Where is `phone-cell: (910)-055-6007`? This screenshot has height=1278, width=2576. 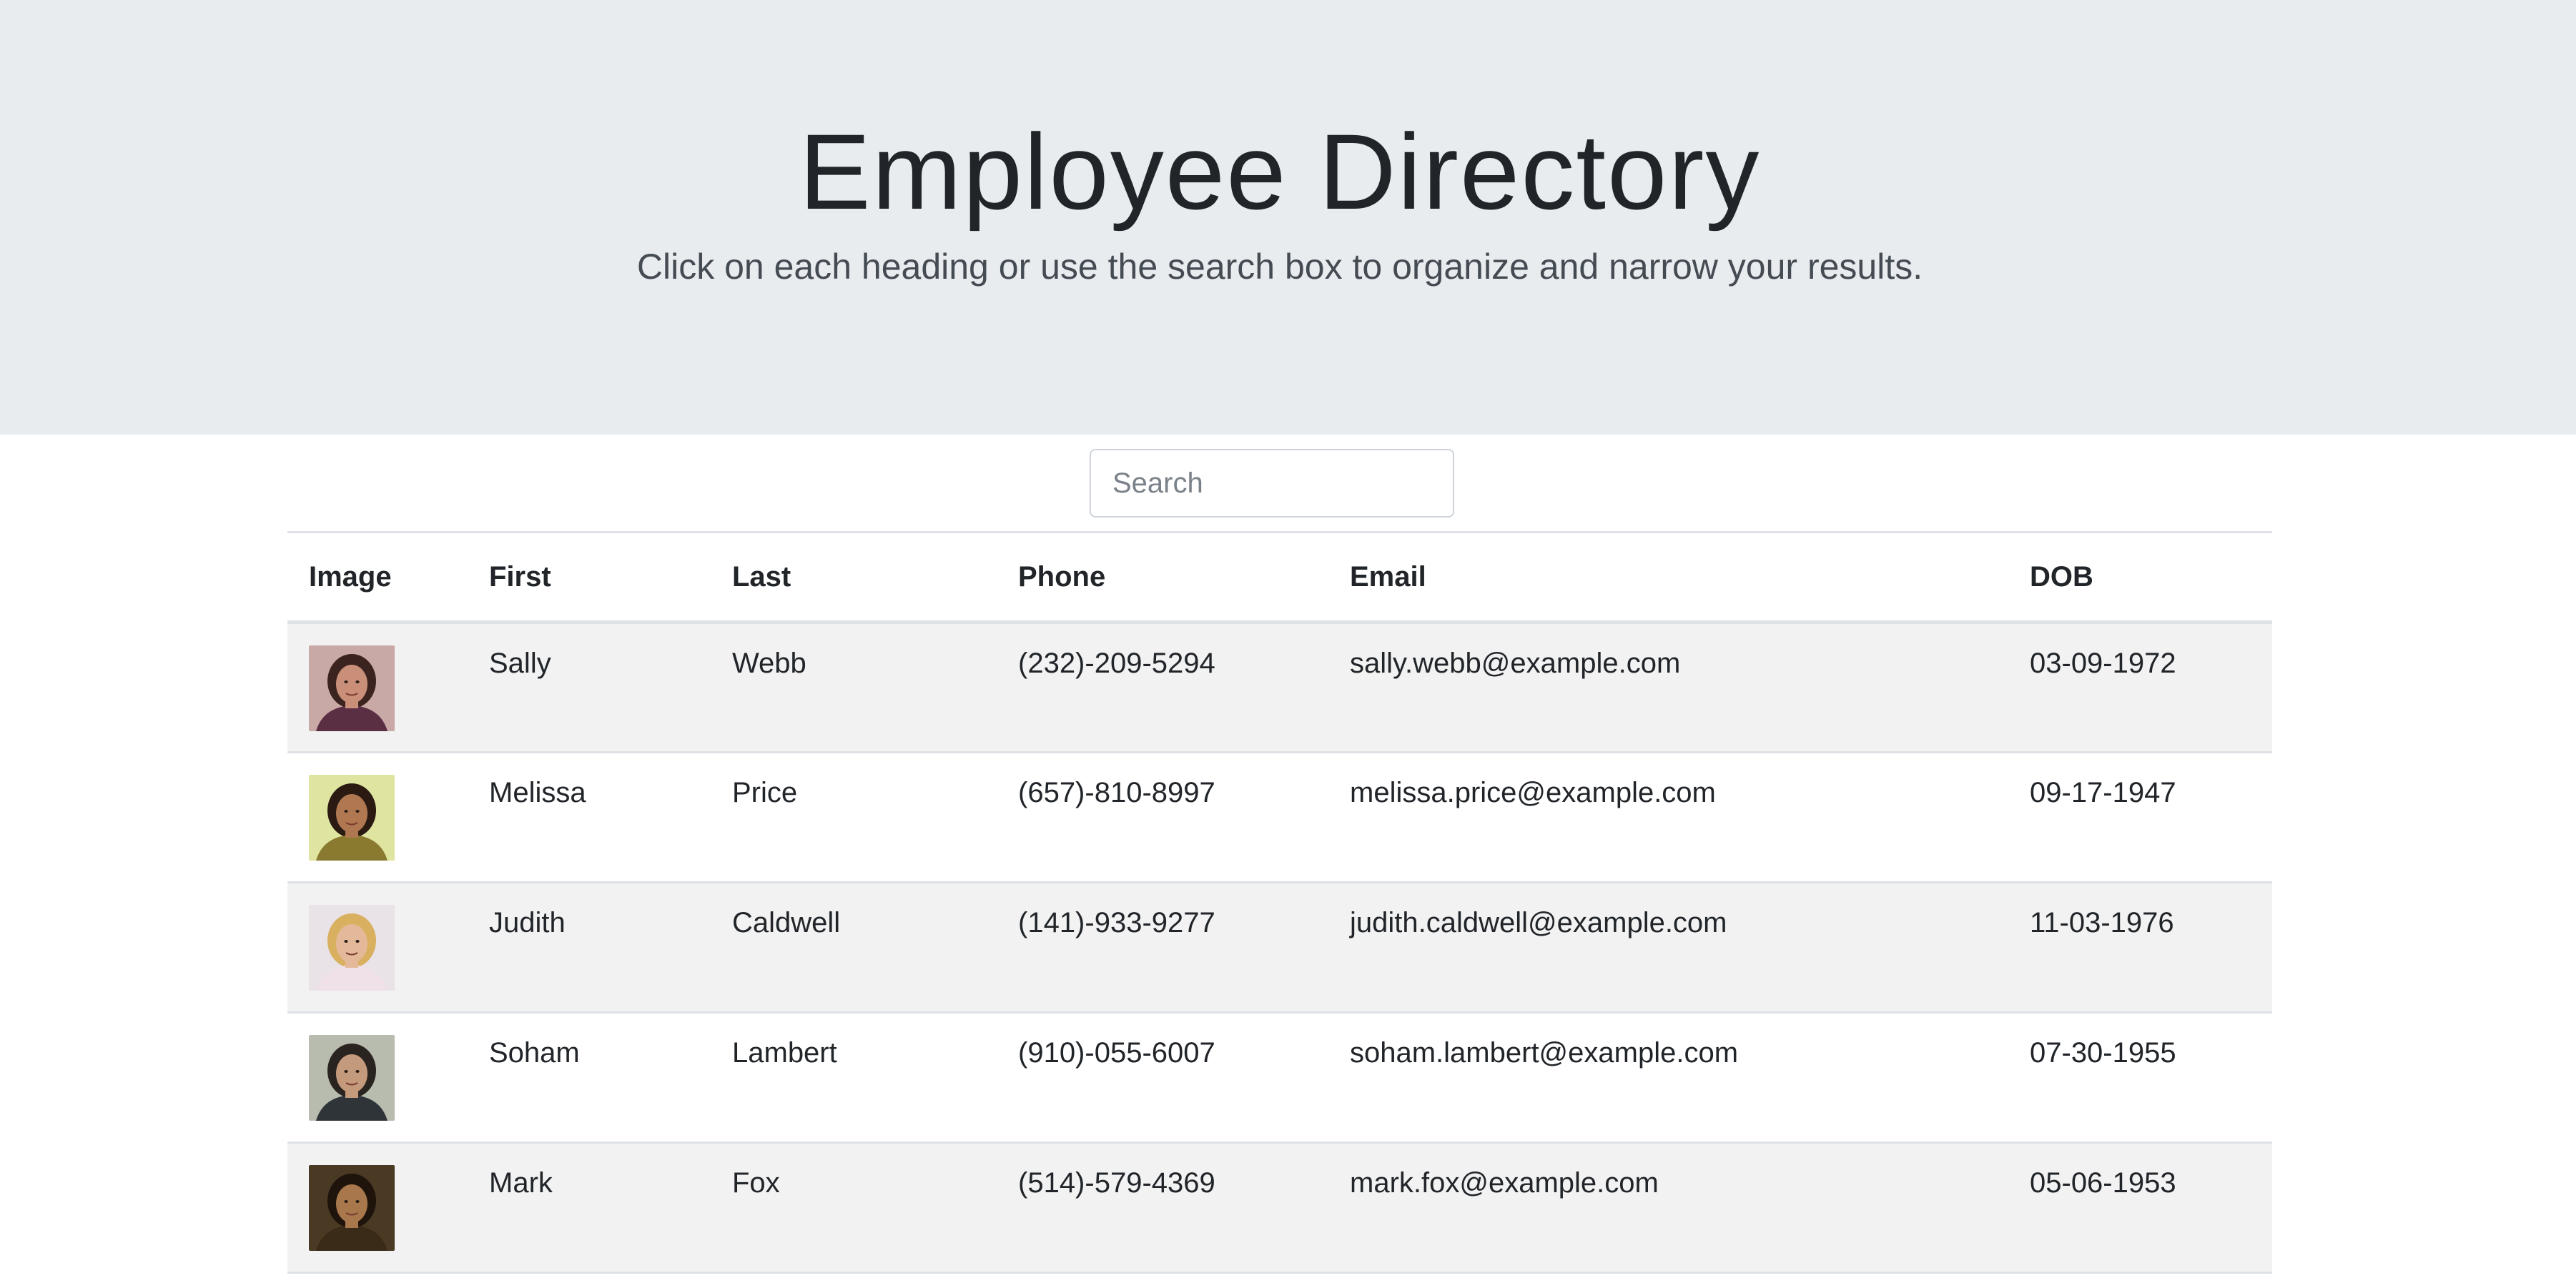 phone-cell: (910)-055-6007 is located at coordinates (1116, 1053).